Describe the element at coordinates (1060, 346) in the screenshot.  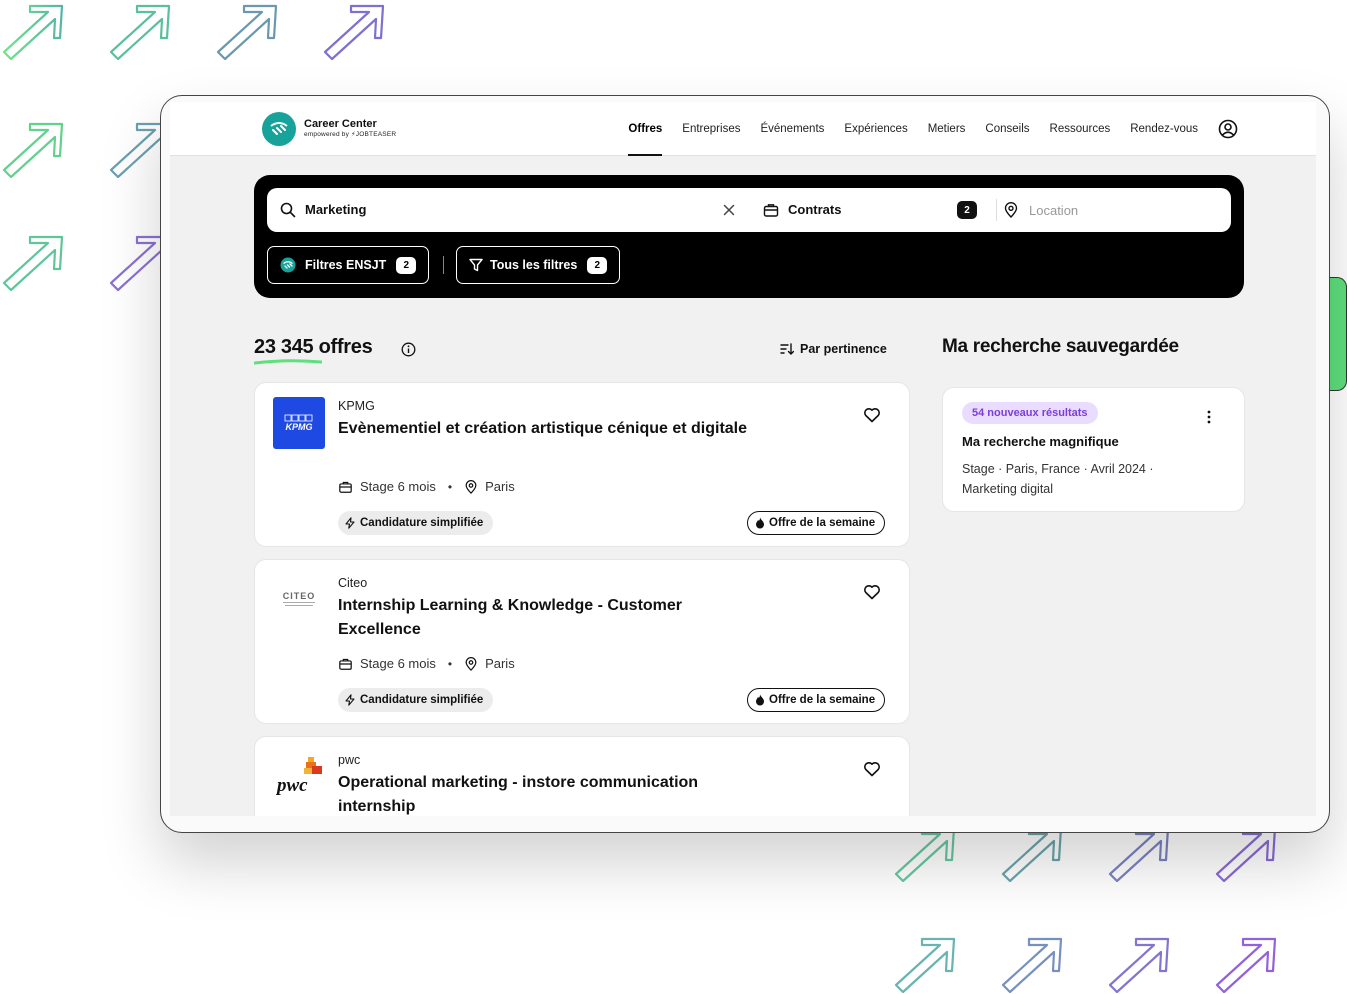
I see `saved-search-title: Ma recherche sauvegardée` at that location.